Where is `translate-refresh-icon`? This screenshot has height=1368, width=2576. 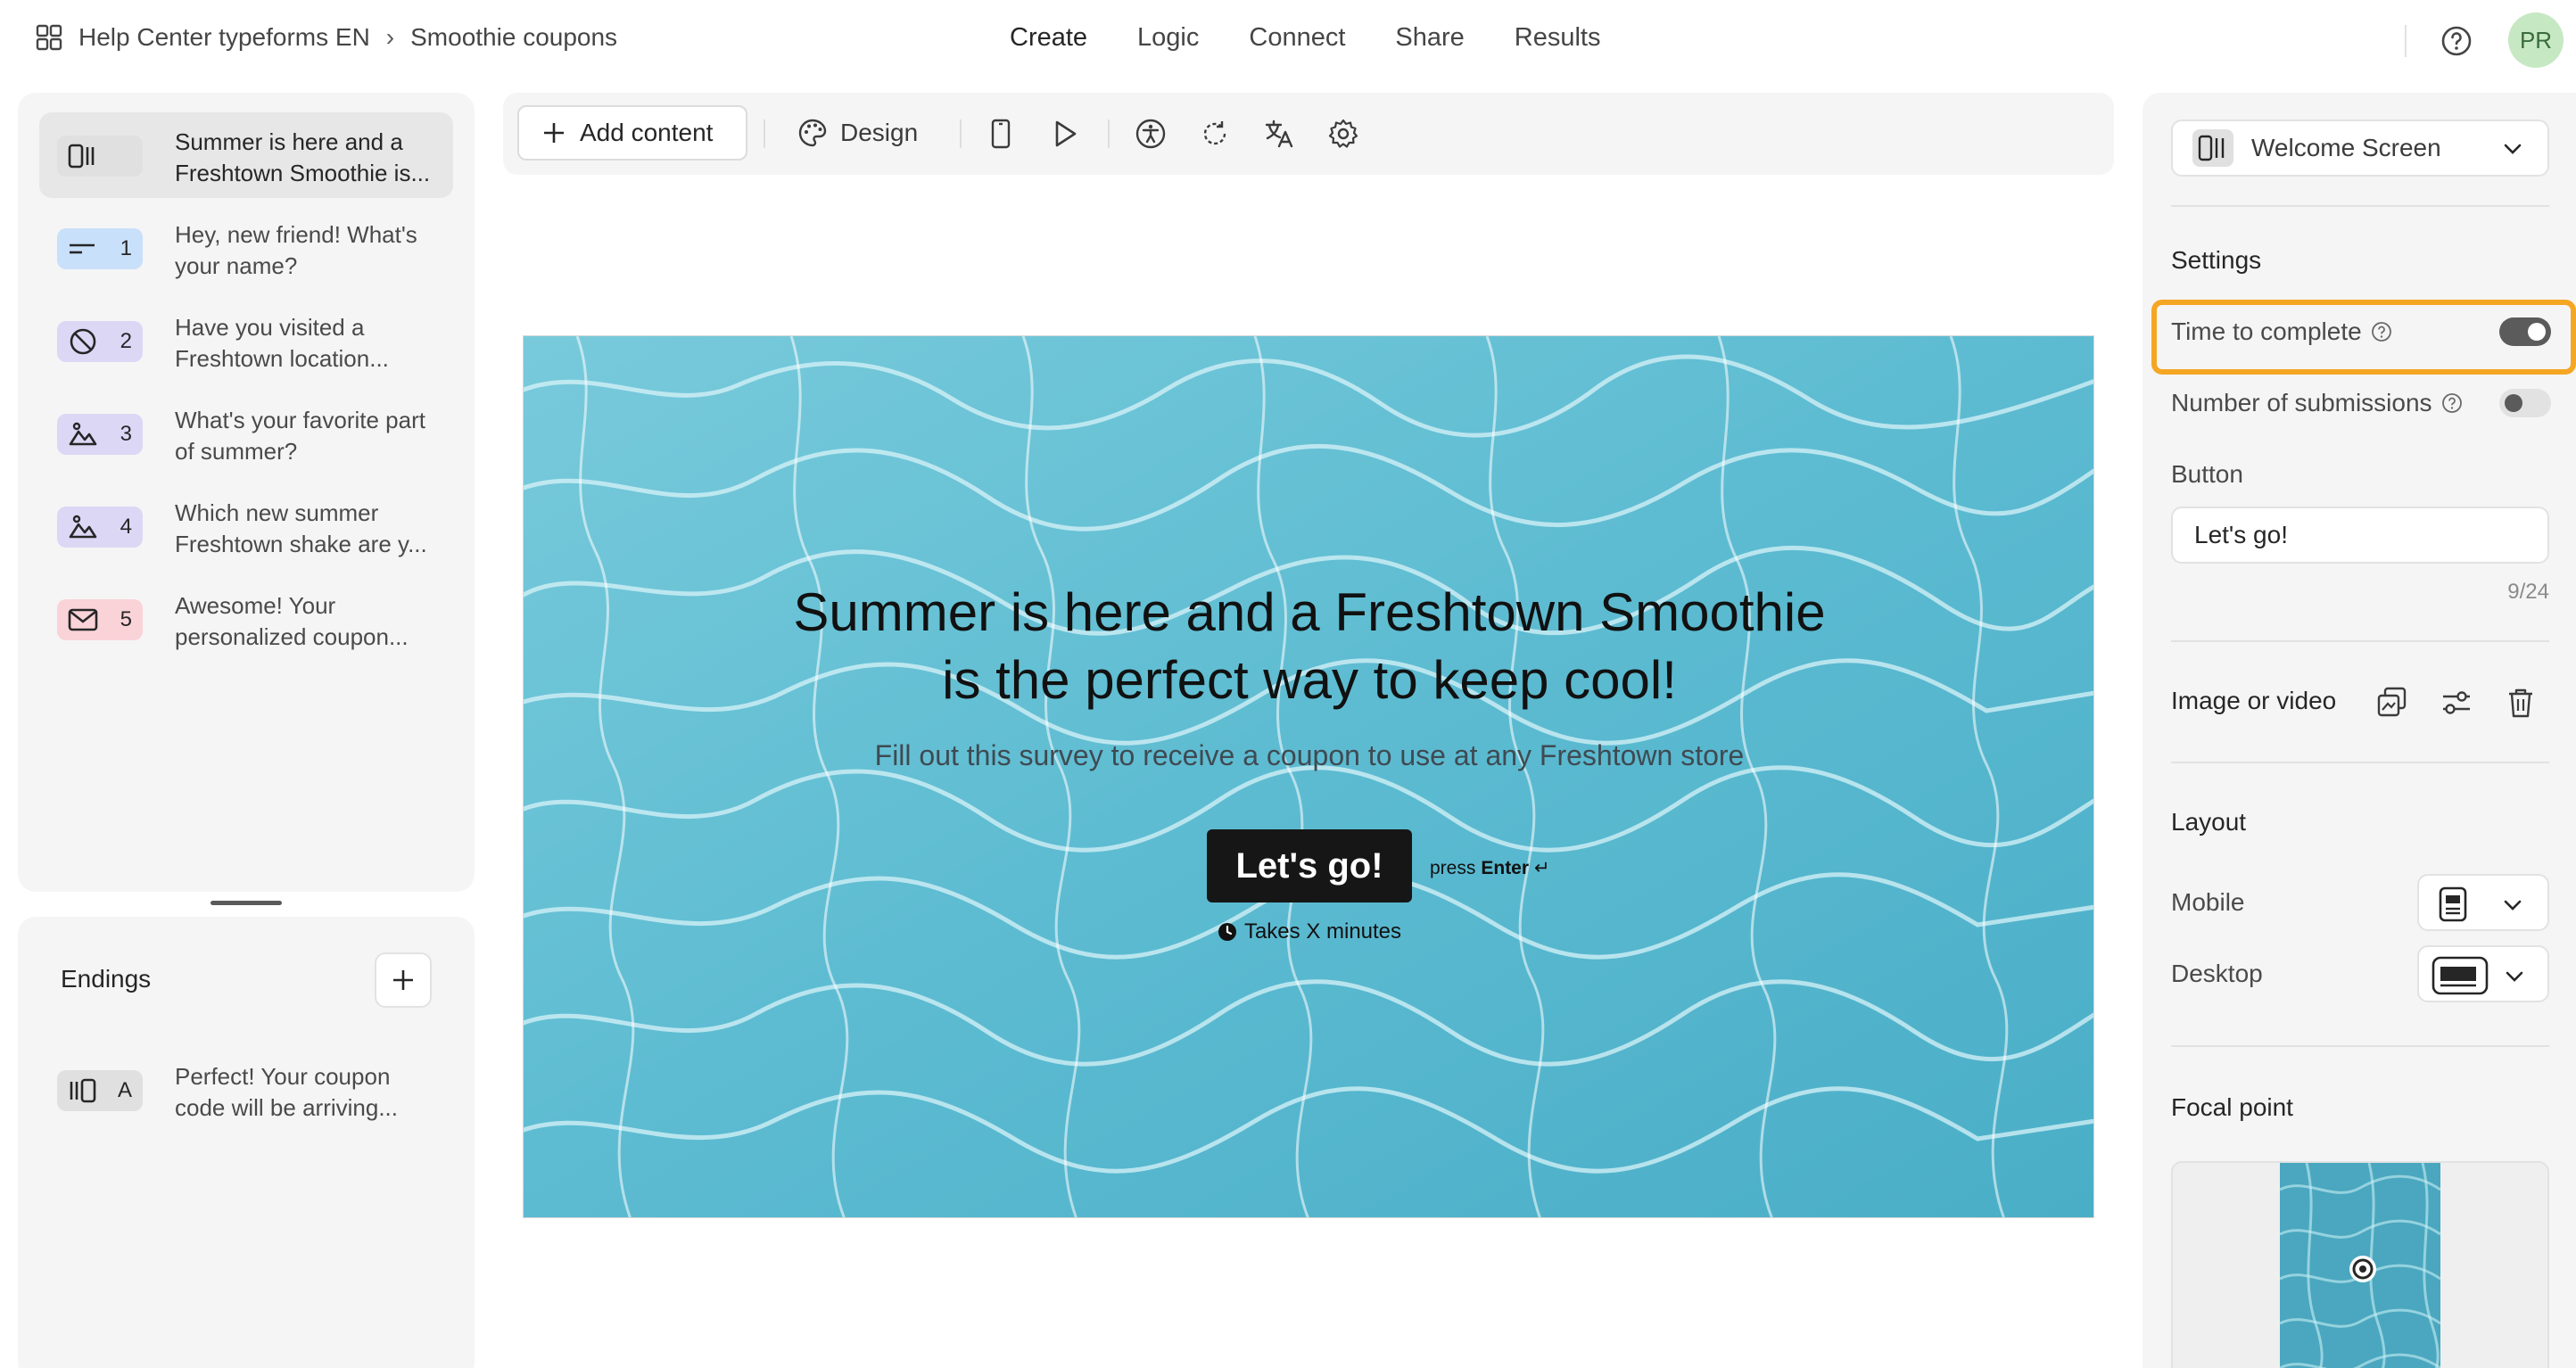 translate-refresh-icon is located at coordinates (1215, 134).